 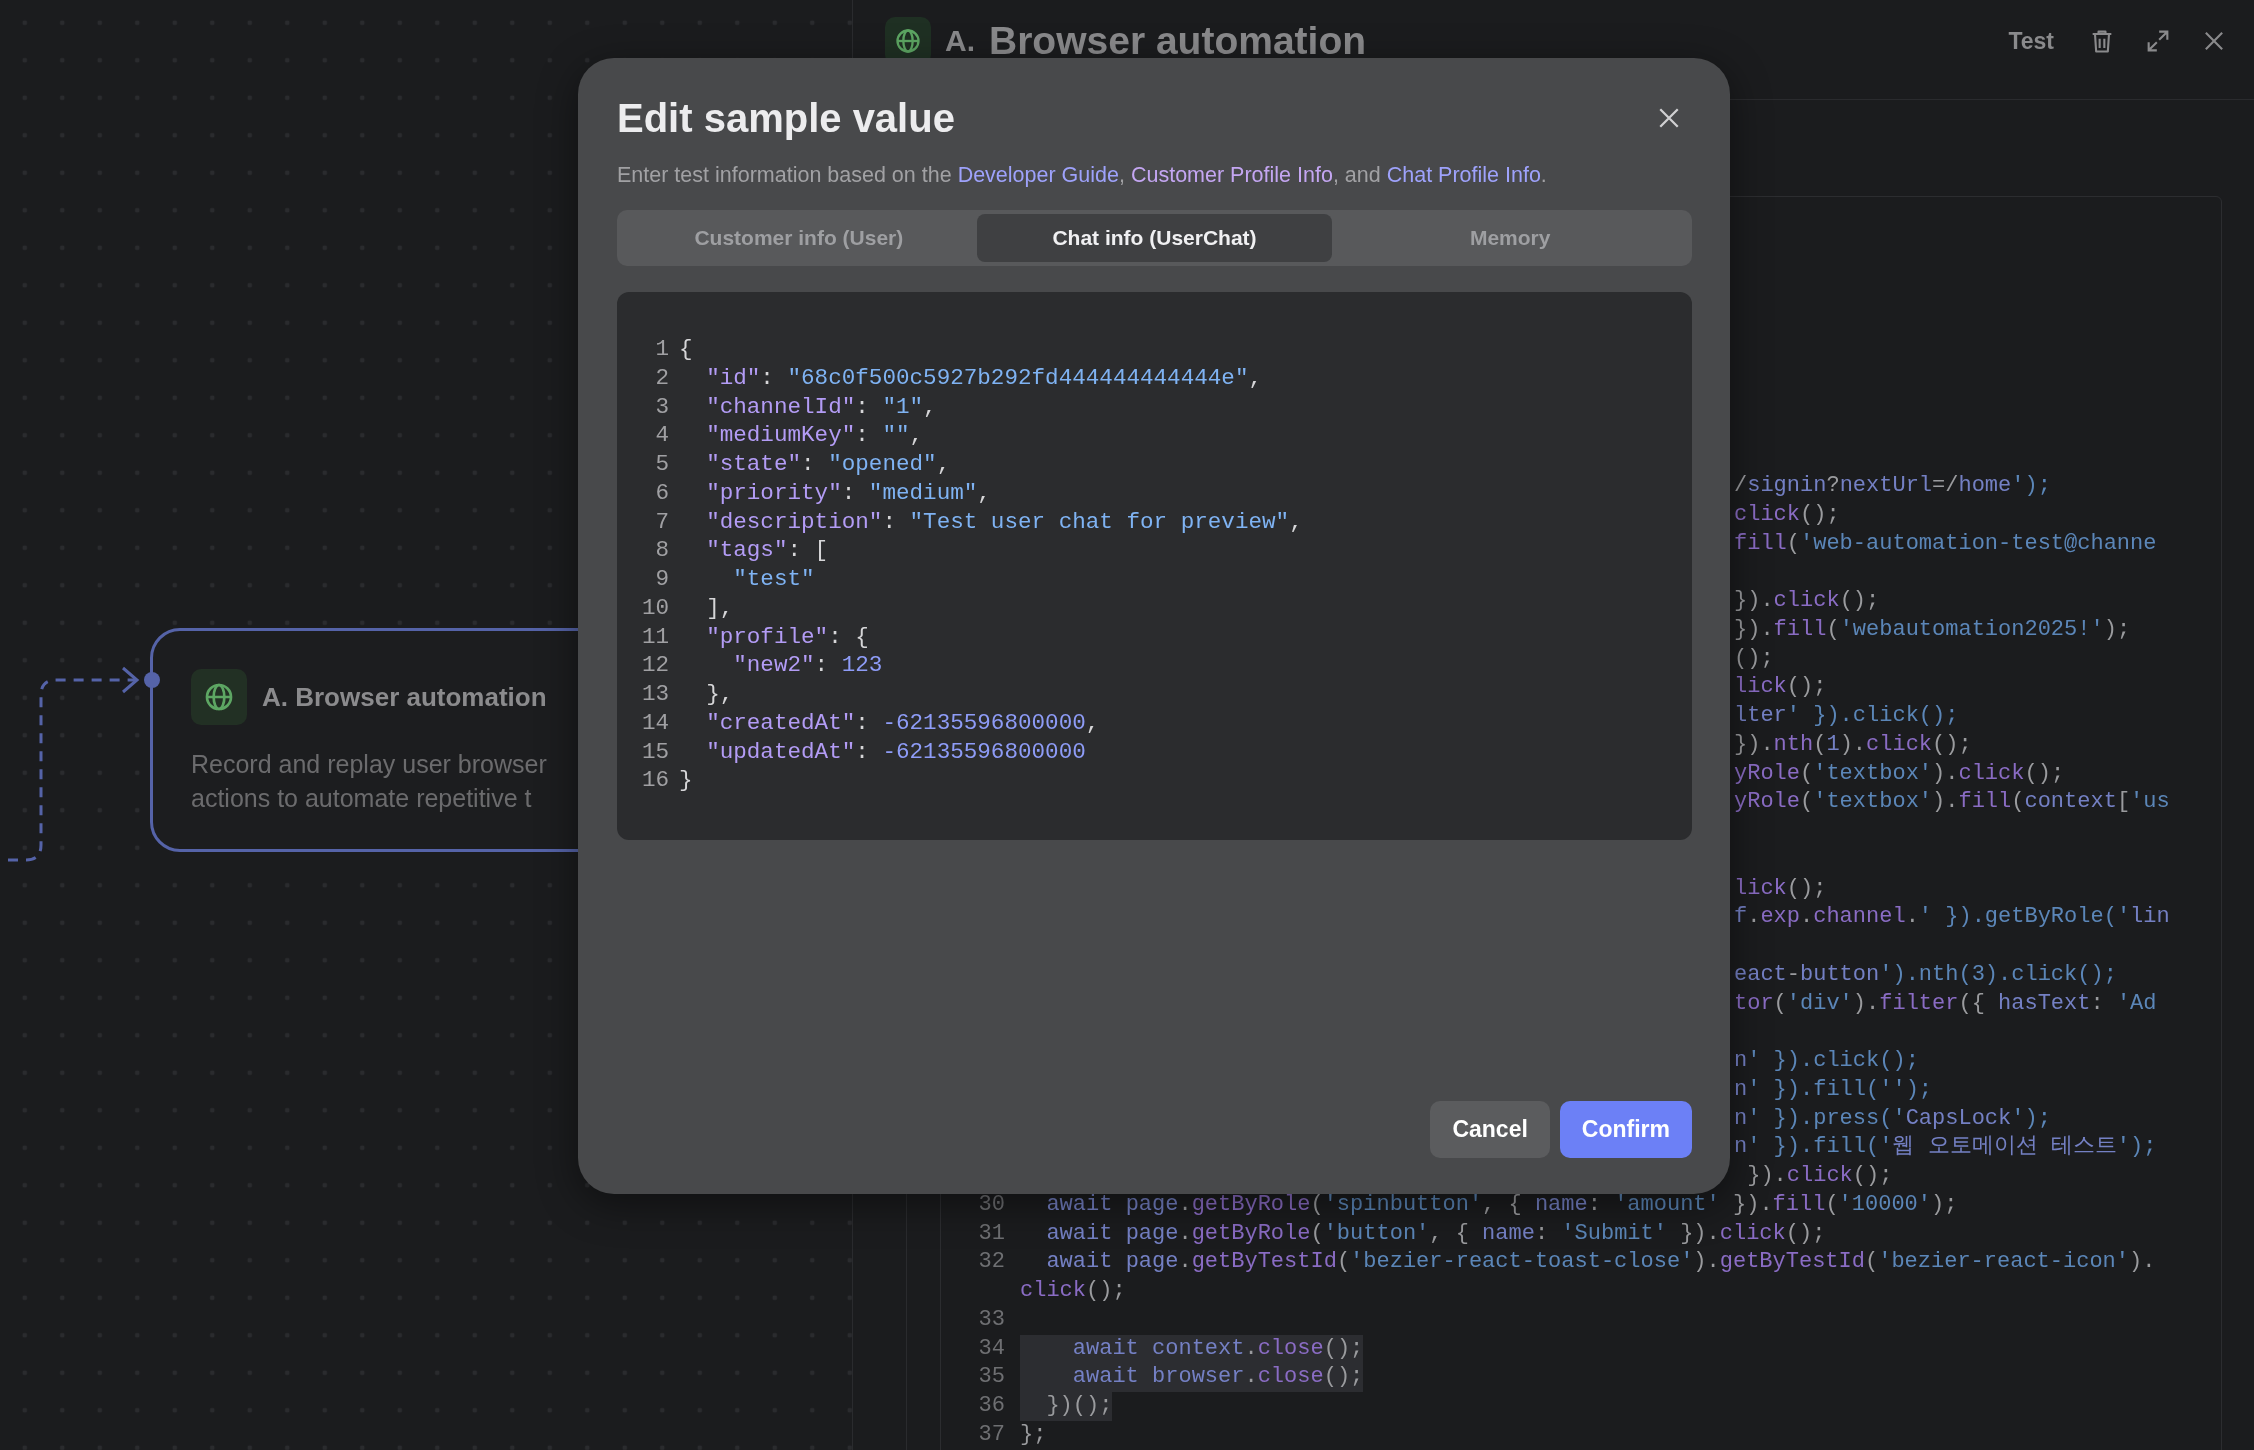 What do you see at coordinates (814, 435) in the screenshot?
I see `code-line: "mediumKey": "",` at bounding box center [814, 435].